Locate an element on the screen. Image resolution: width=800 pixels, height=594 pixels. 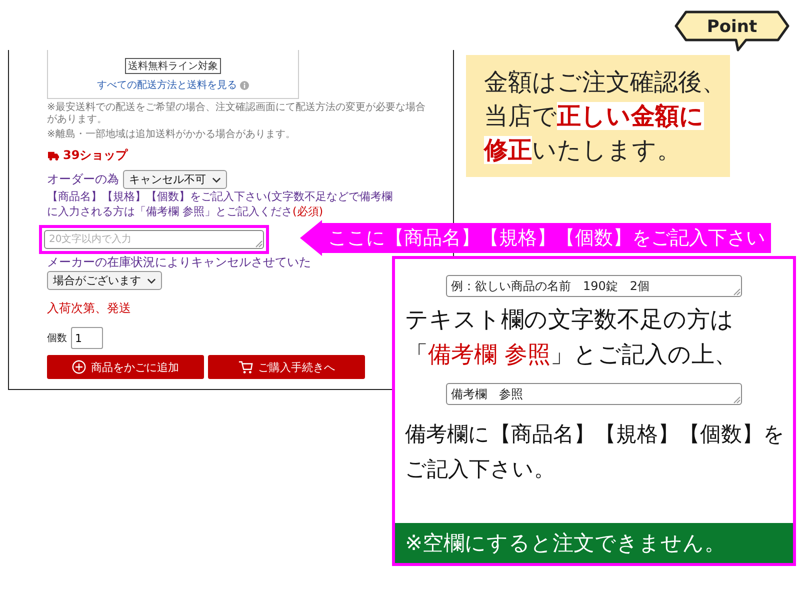
instruction-line: ご記入下さい。 is located at coordinates (479, 469).